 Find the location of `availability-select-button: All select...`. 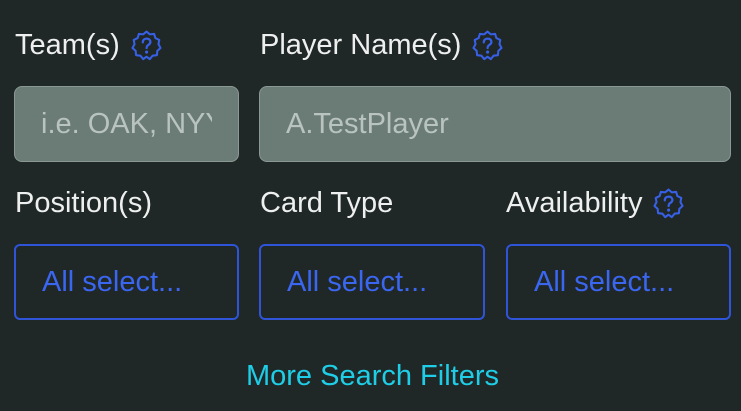

availability-select-button: All select... is located at coordinates (618, 282).